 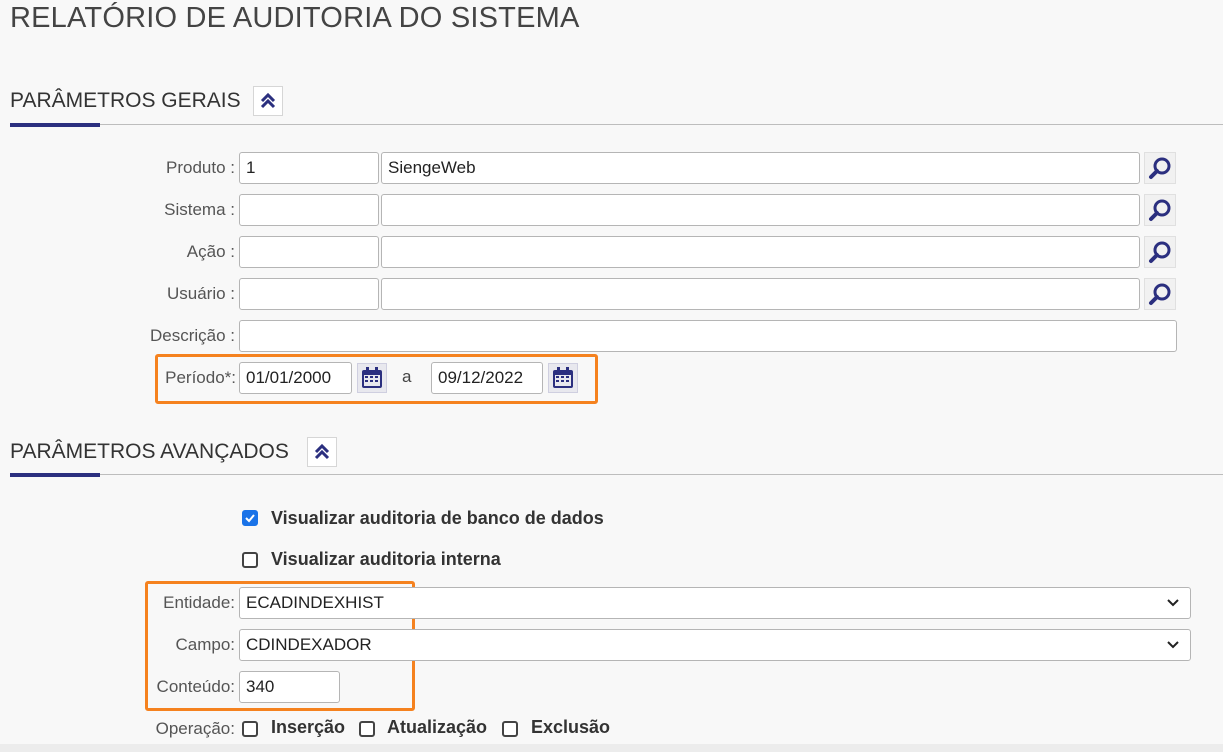 What do you see at coordinates (715, 645) in the screenshot?
I see `campo-select: CDINDEXADOR` at bounding box center [715, 645].